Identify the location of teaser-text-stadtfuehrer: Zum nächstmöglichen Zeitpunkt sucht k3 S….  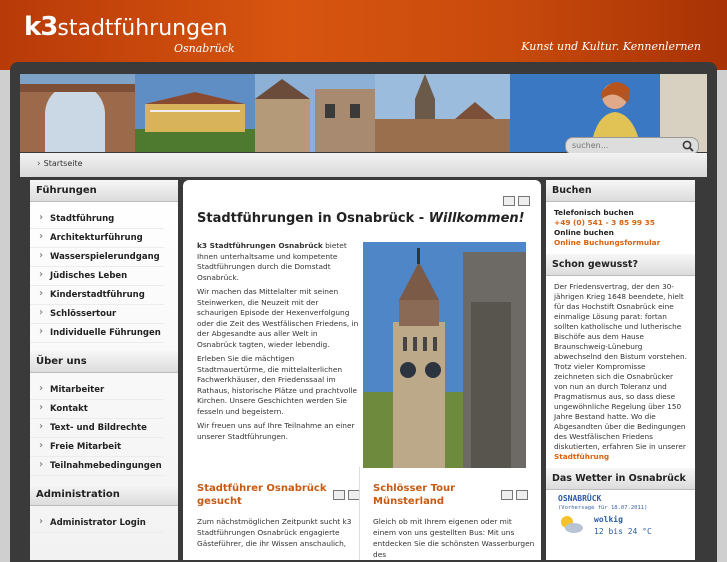
(274, 532).